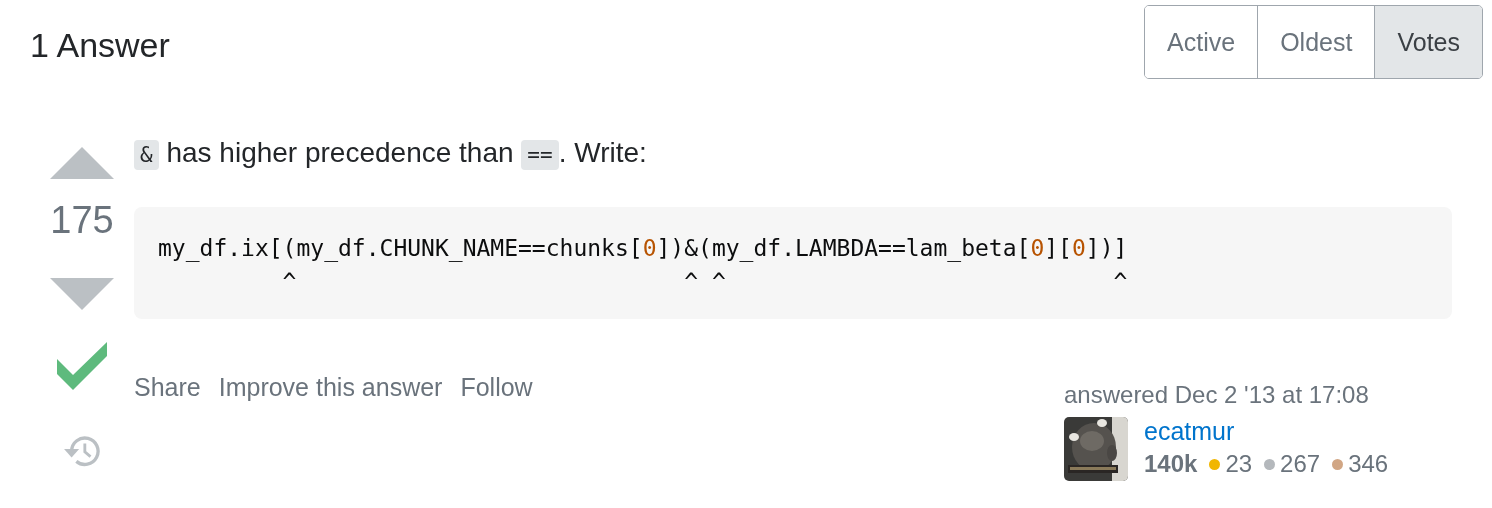  I want to click on answered-time: answered Dec 2 '13 at 17:08, so click(1217, 395).